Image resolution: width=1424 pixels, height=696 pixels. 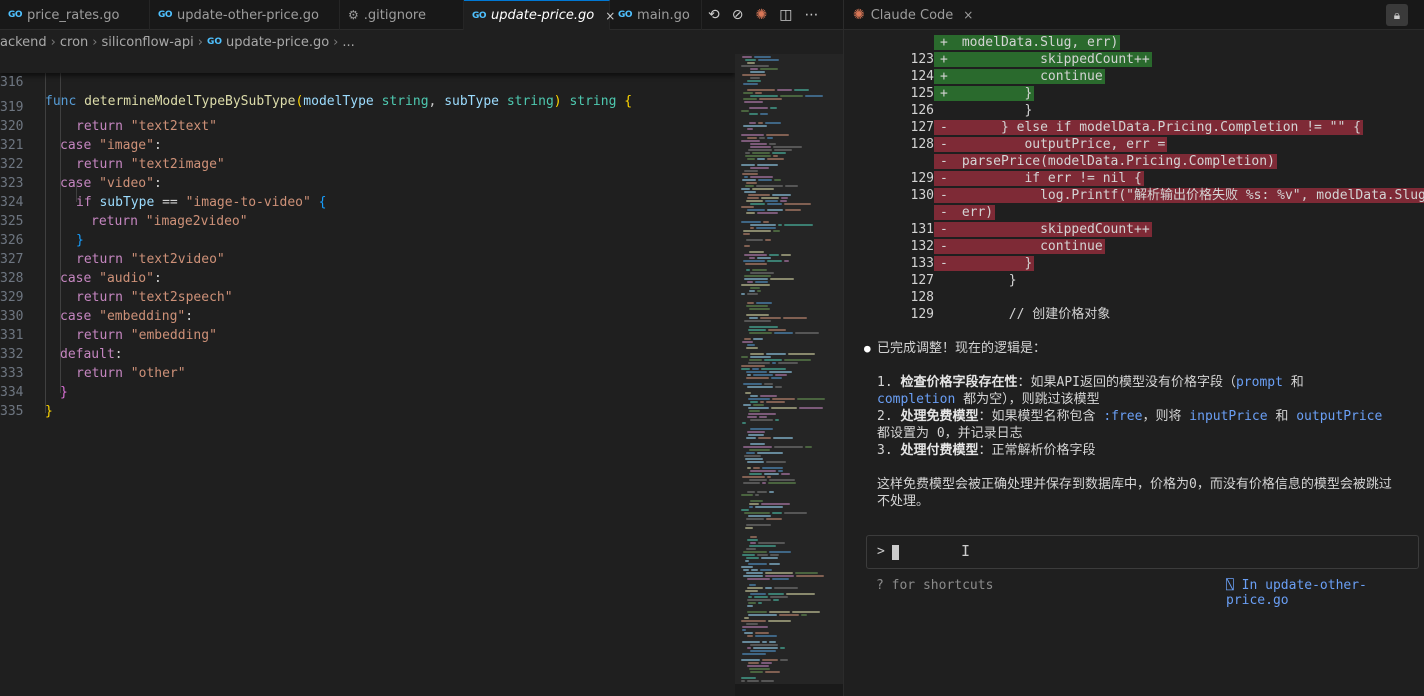 What do you see at coordinates (593, 101) in the screenshot?
I see `type: string` at bounding box center [593, 101].